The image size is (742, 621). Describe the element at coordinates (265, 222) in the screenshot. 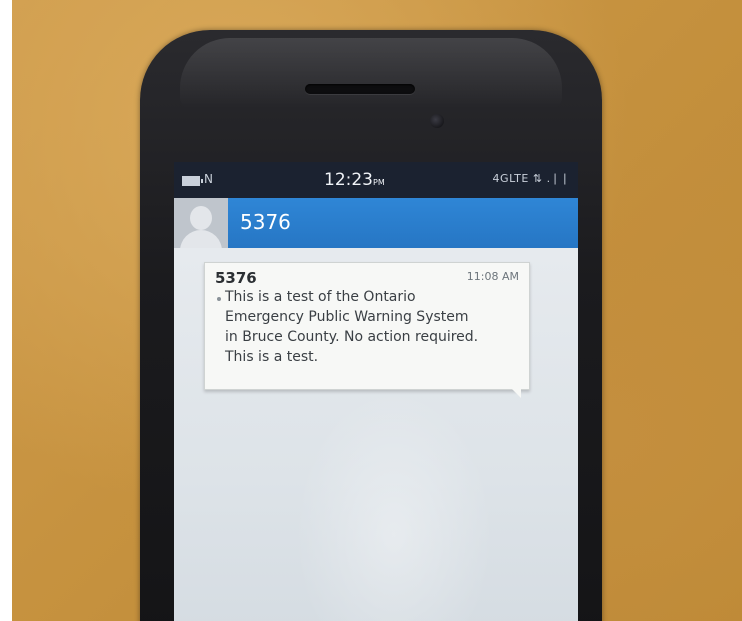

I see `contact-name: 5376` at that location.